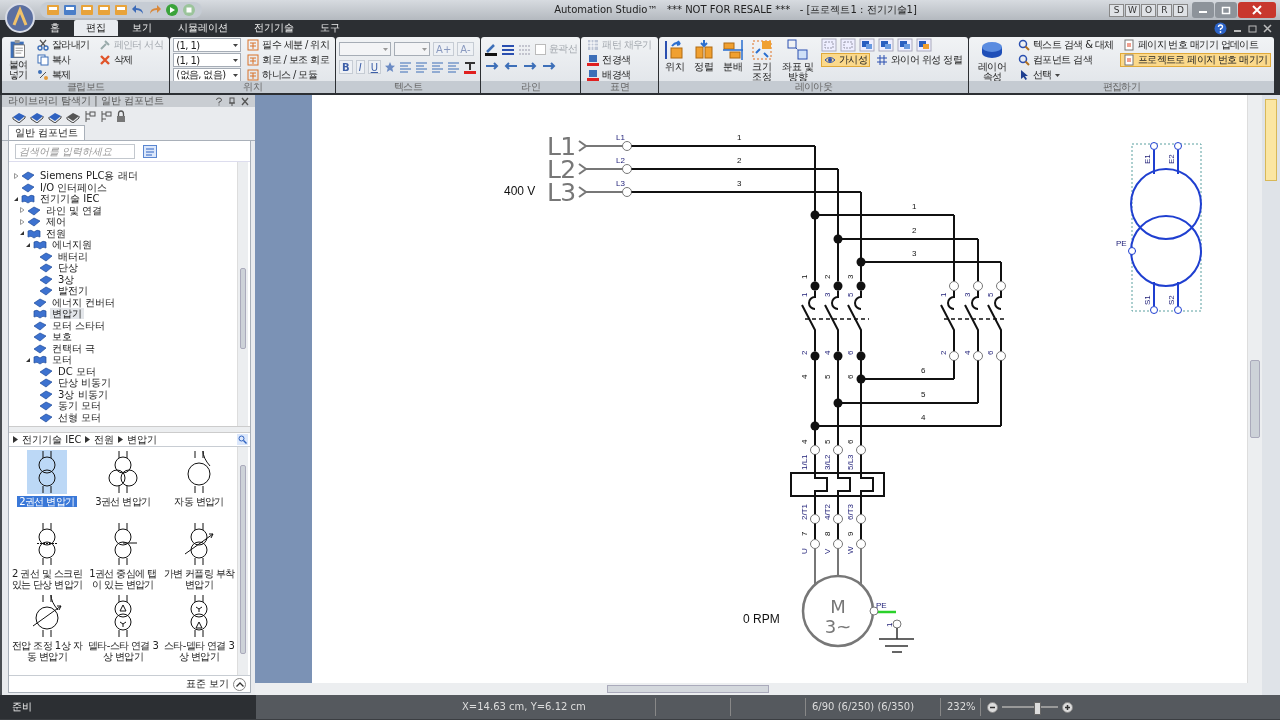 The width and height of the screenshot is (1280, 720). I want to click on page-numbering-button: 페이지 번호 매기기 업데이트, so click(1195, 45).